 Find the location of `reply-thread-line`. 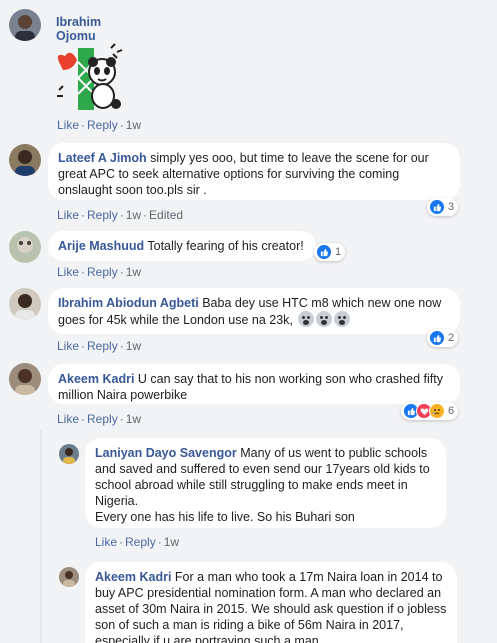

reply-thread-line is located at coordinates (41, 536).